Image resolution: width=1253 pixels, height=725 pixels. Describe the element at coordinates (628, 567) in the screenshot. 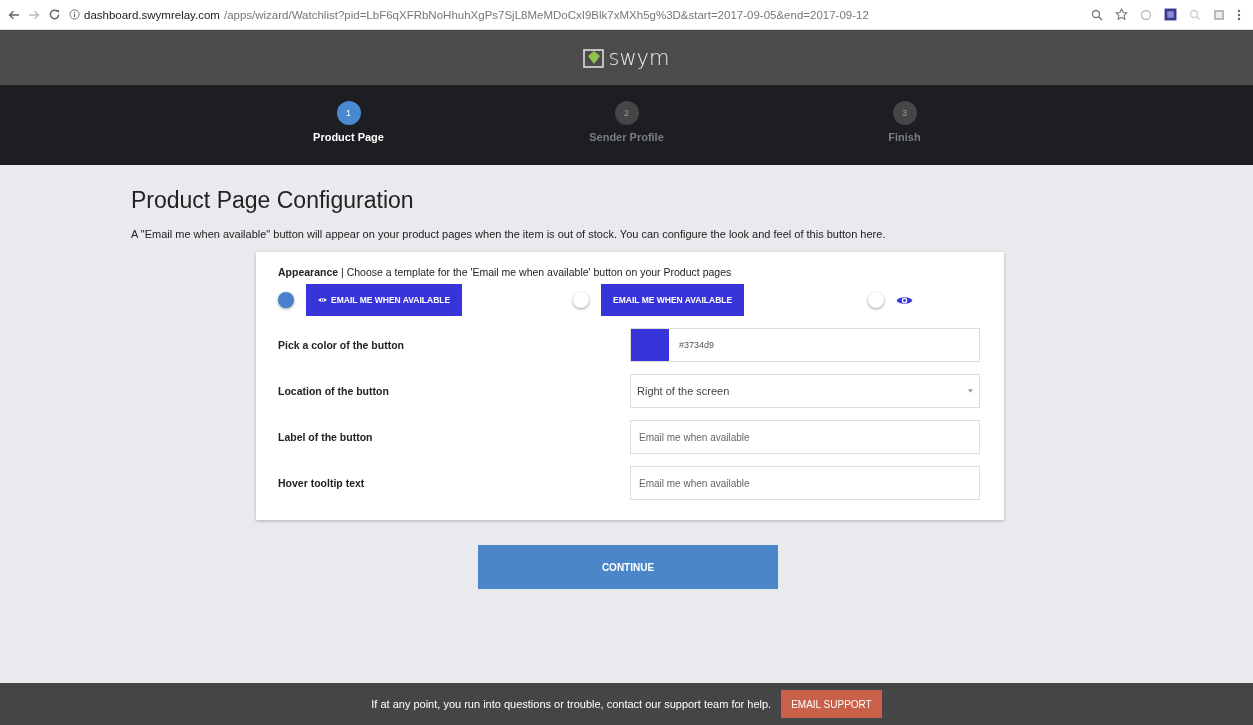

I see `continue-button: CONTINUE` at that location.